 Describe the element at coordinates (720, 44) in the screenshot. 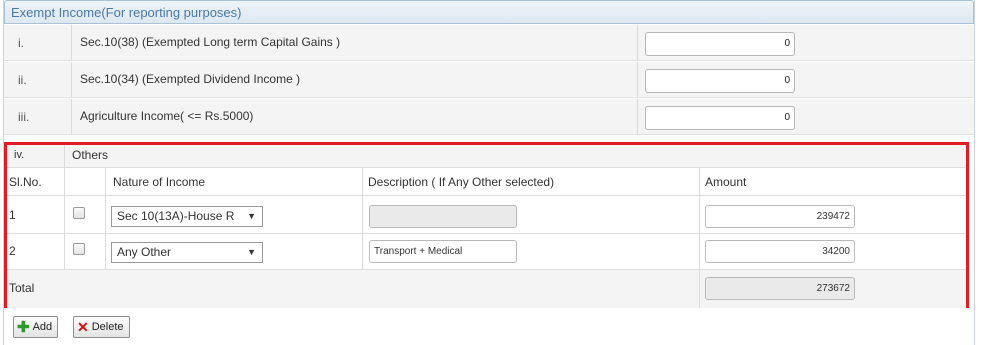

I see `ltcg-amount-input: 0` at that location.